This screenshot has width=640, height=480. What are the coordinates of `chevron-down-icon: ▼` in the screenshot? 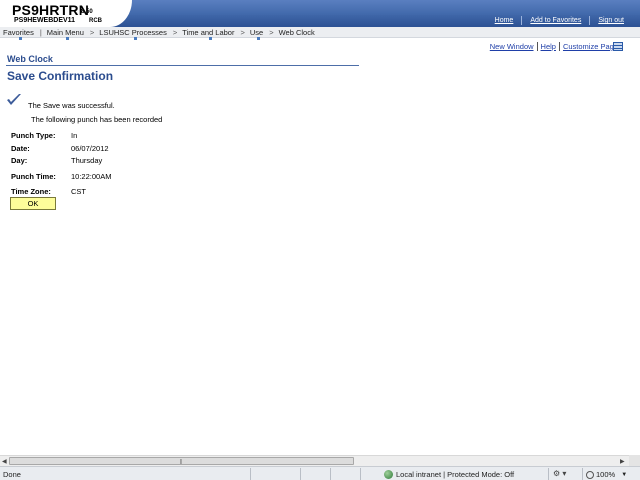 It's located at (624, 474).